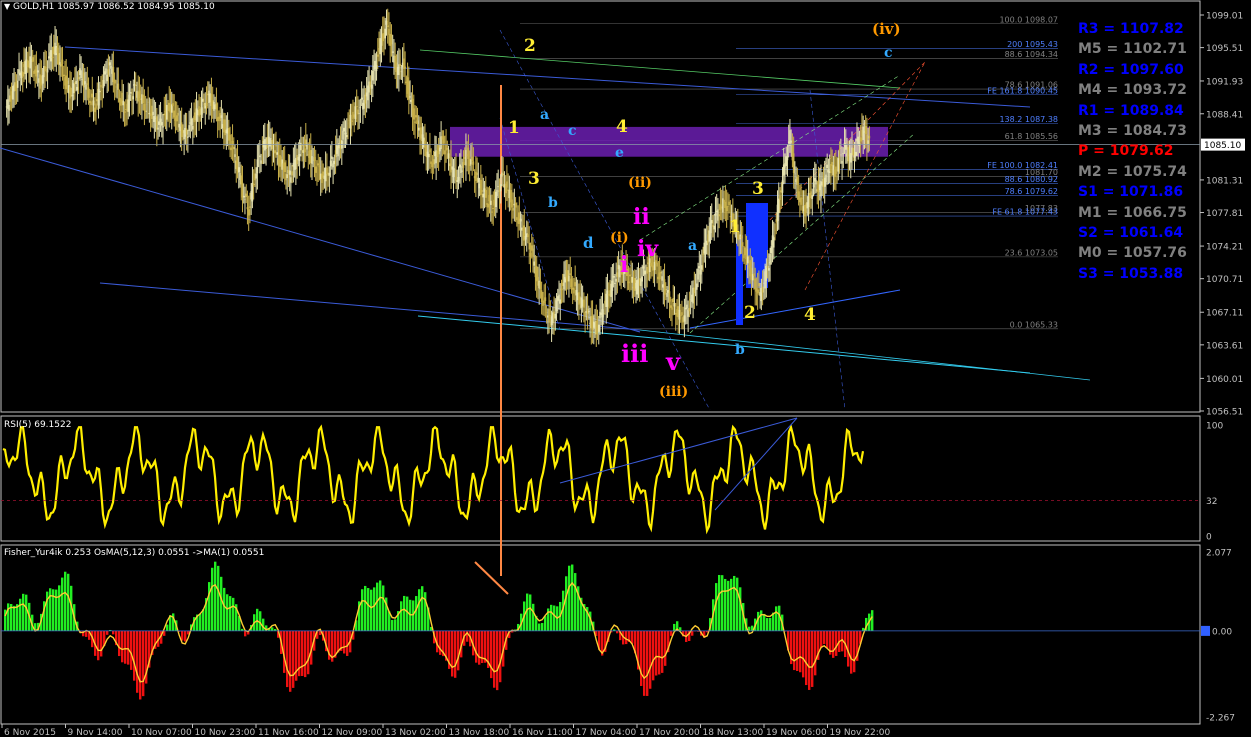  Describe the element at coordinates (534, 179) in the screenshot. I see `wave-label: 3` at that location.